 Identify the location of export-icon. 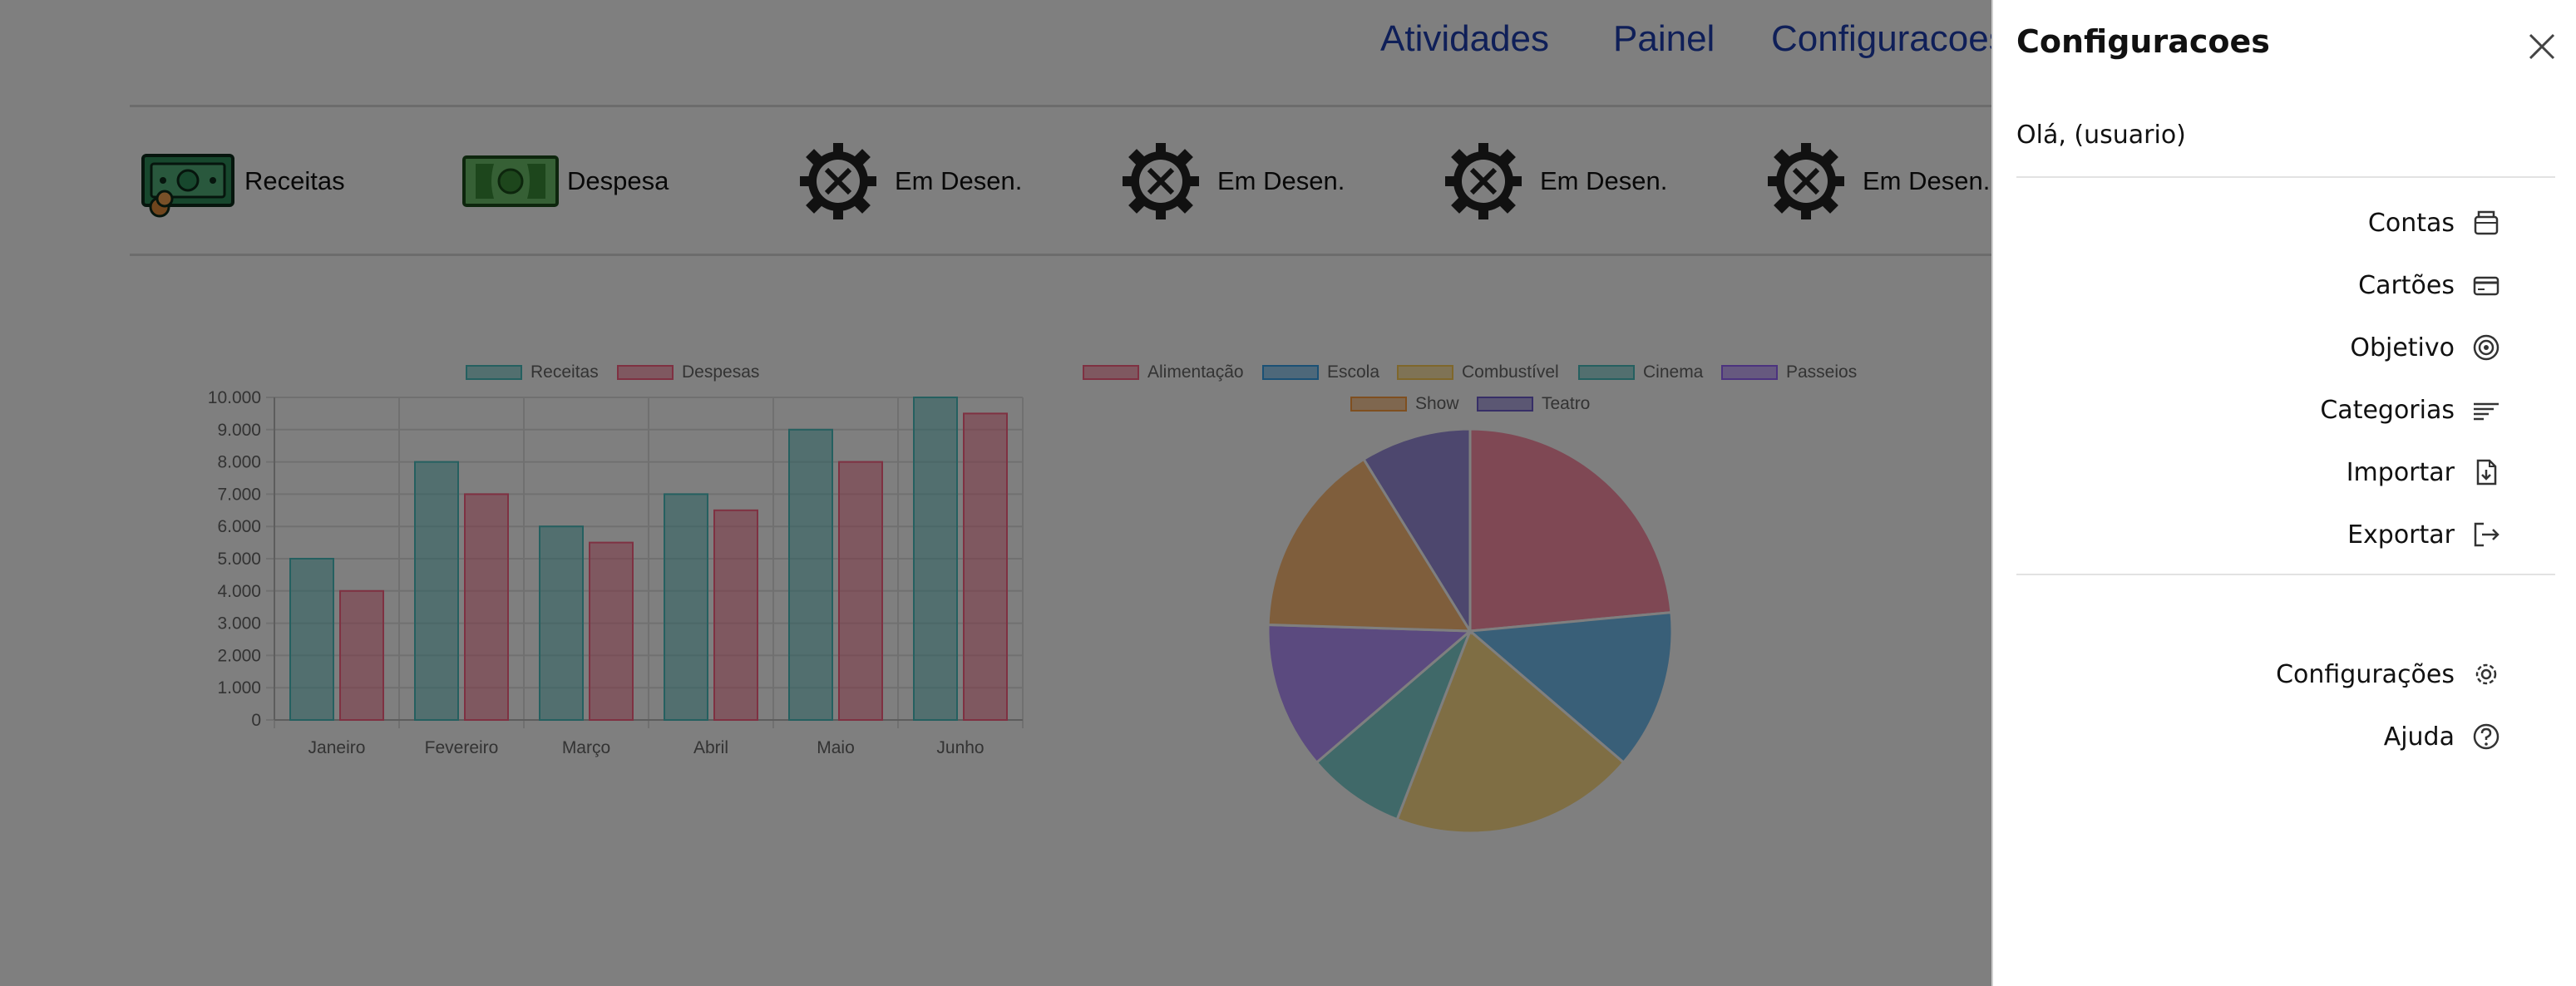
(2486, 534).